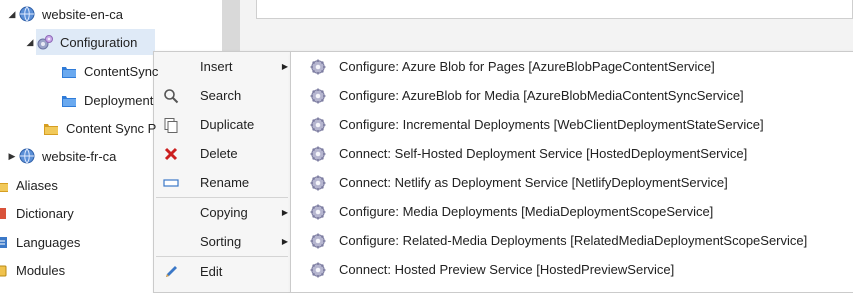  Describe the element at coordinates (171, 66) in the screenshot. I see `insert-icon` at that location.